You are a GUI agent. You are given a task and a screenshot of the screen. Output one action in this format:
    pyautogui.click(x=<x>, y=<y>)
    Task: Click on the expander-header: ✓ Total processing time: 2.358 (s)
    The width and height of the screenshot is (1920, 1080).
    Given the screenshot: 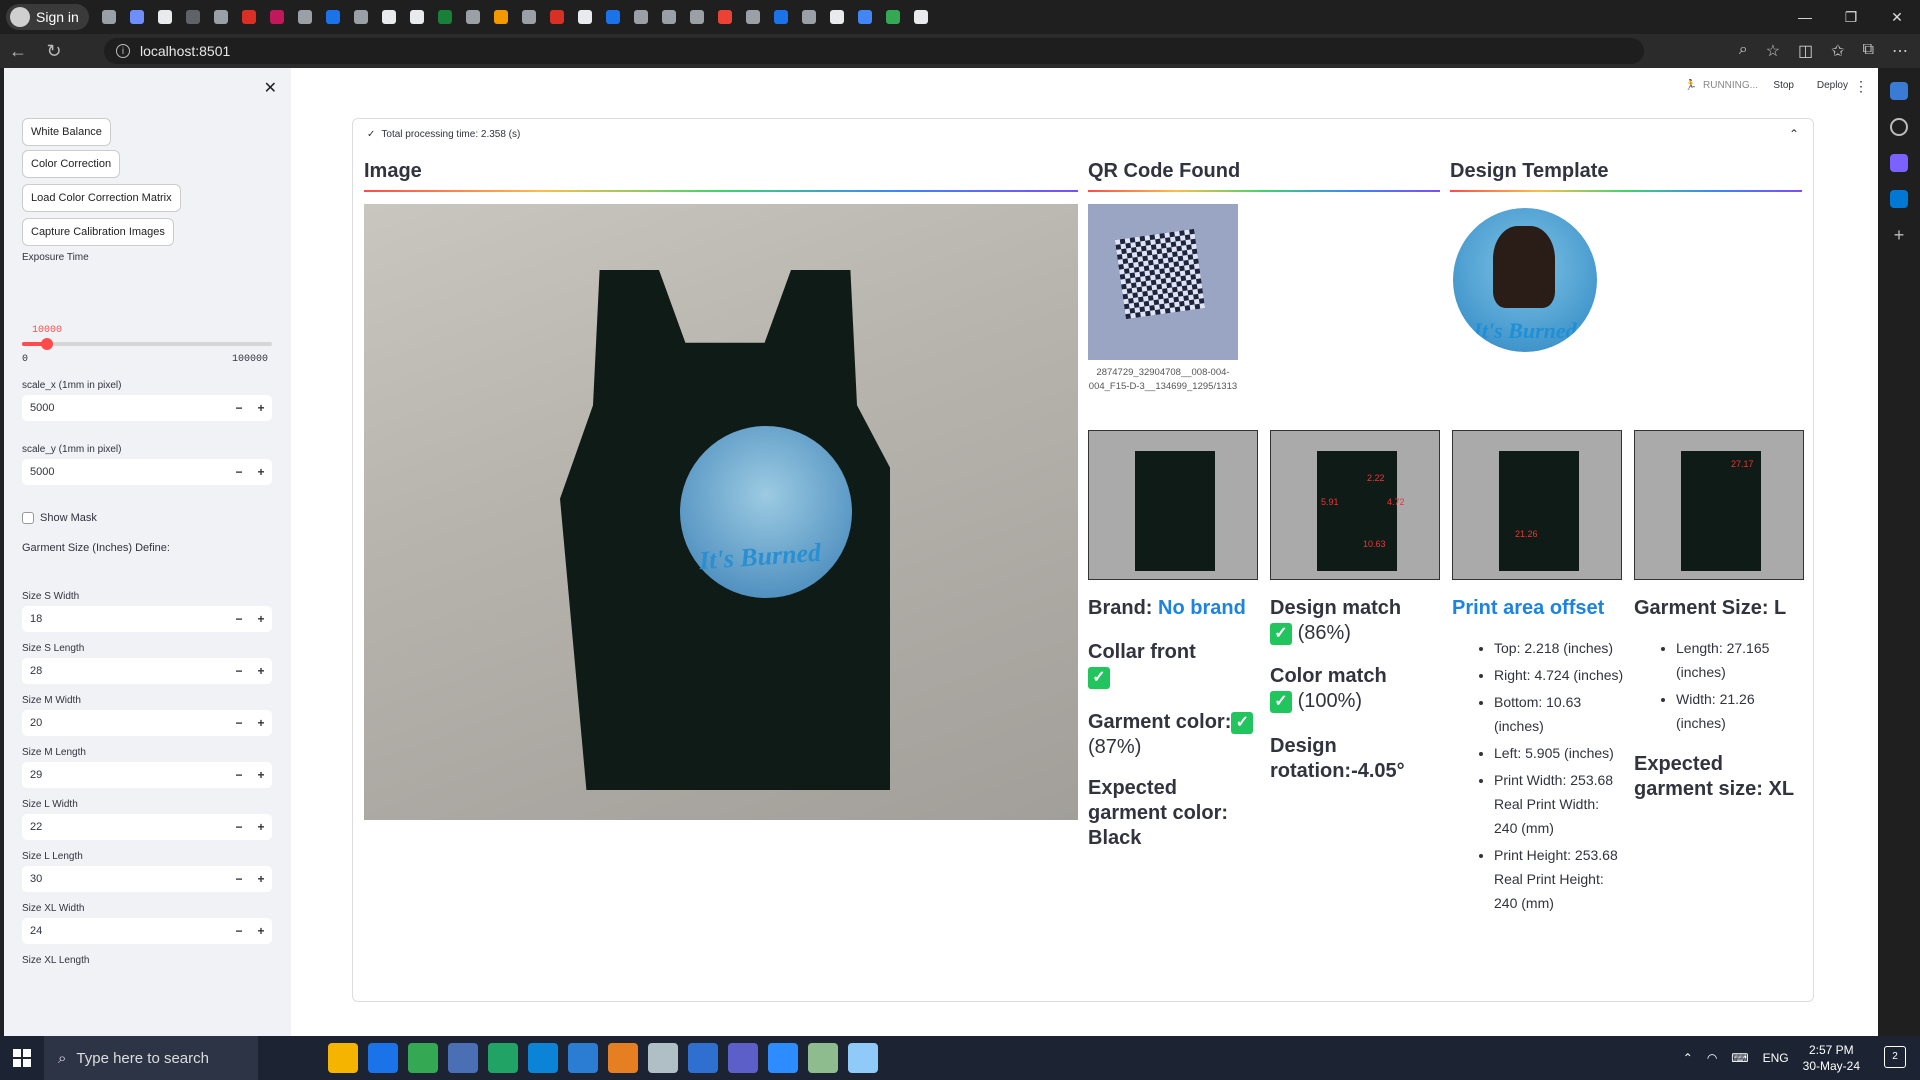 What is the action you would take?
    pyautogui.click(x=443, y=134)
    